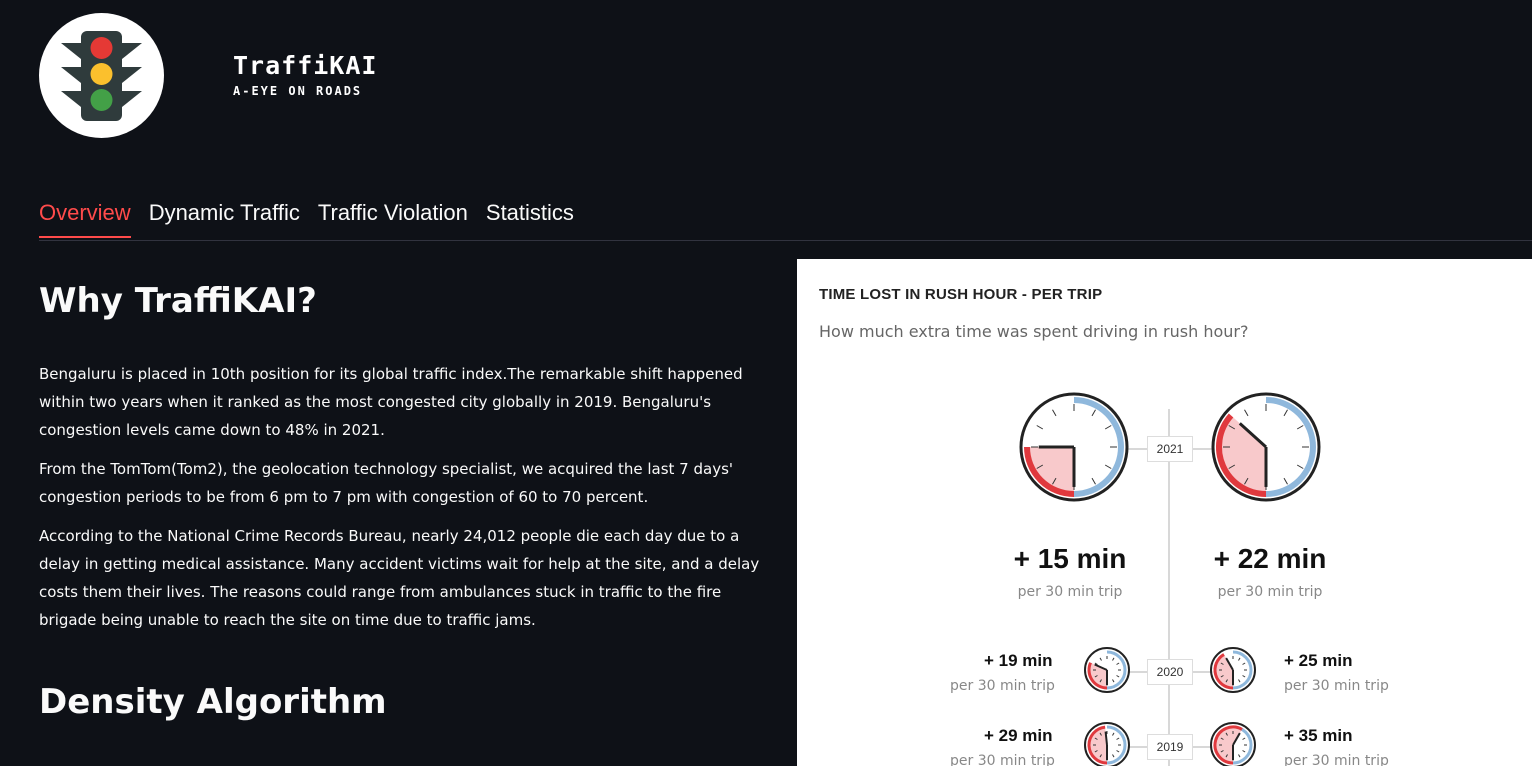 This screenshot has width=1532, height=766. What do you see at coordinates (530, 219) in the screenshot?
I see `tab-statistics: Statistics` at bounding box center [530, 219].